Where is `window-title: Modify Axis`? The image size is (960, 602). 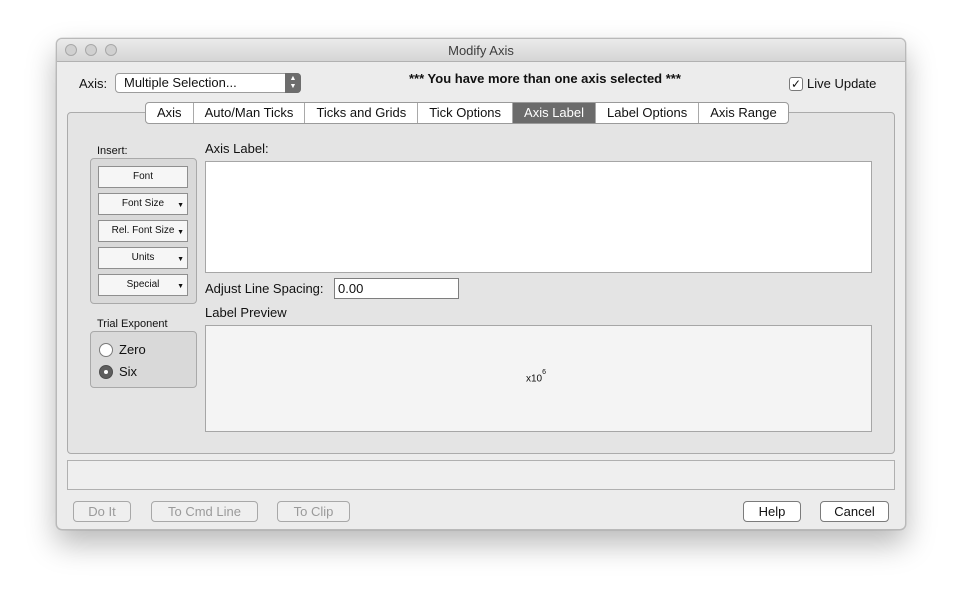 window-title: Modify Axis is located at coordinates (481, 50).